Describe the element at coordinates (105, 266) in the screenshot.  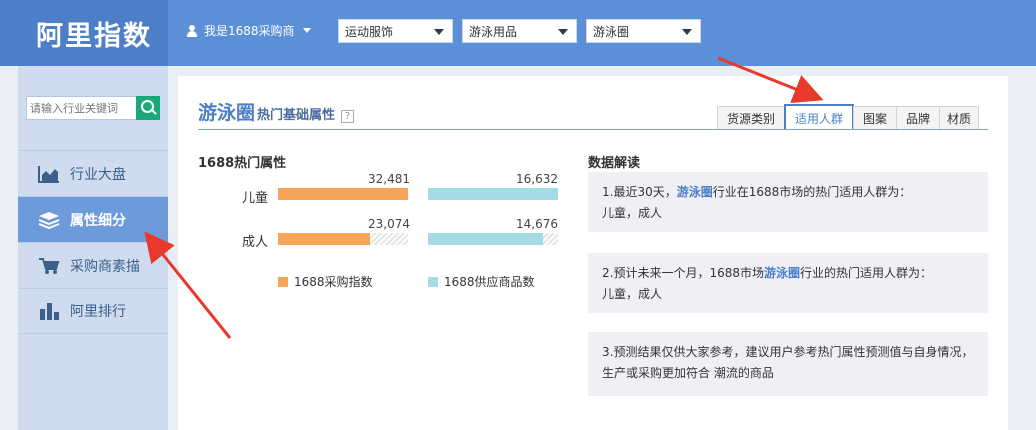
I see `sidebar-item-label: 采购商素描` at that location.